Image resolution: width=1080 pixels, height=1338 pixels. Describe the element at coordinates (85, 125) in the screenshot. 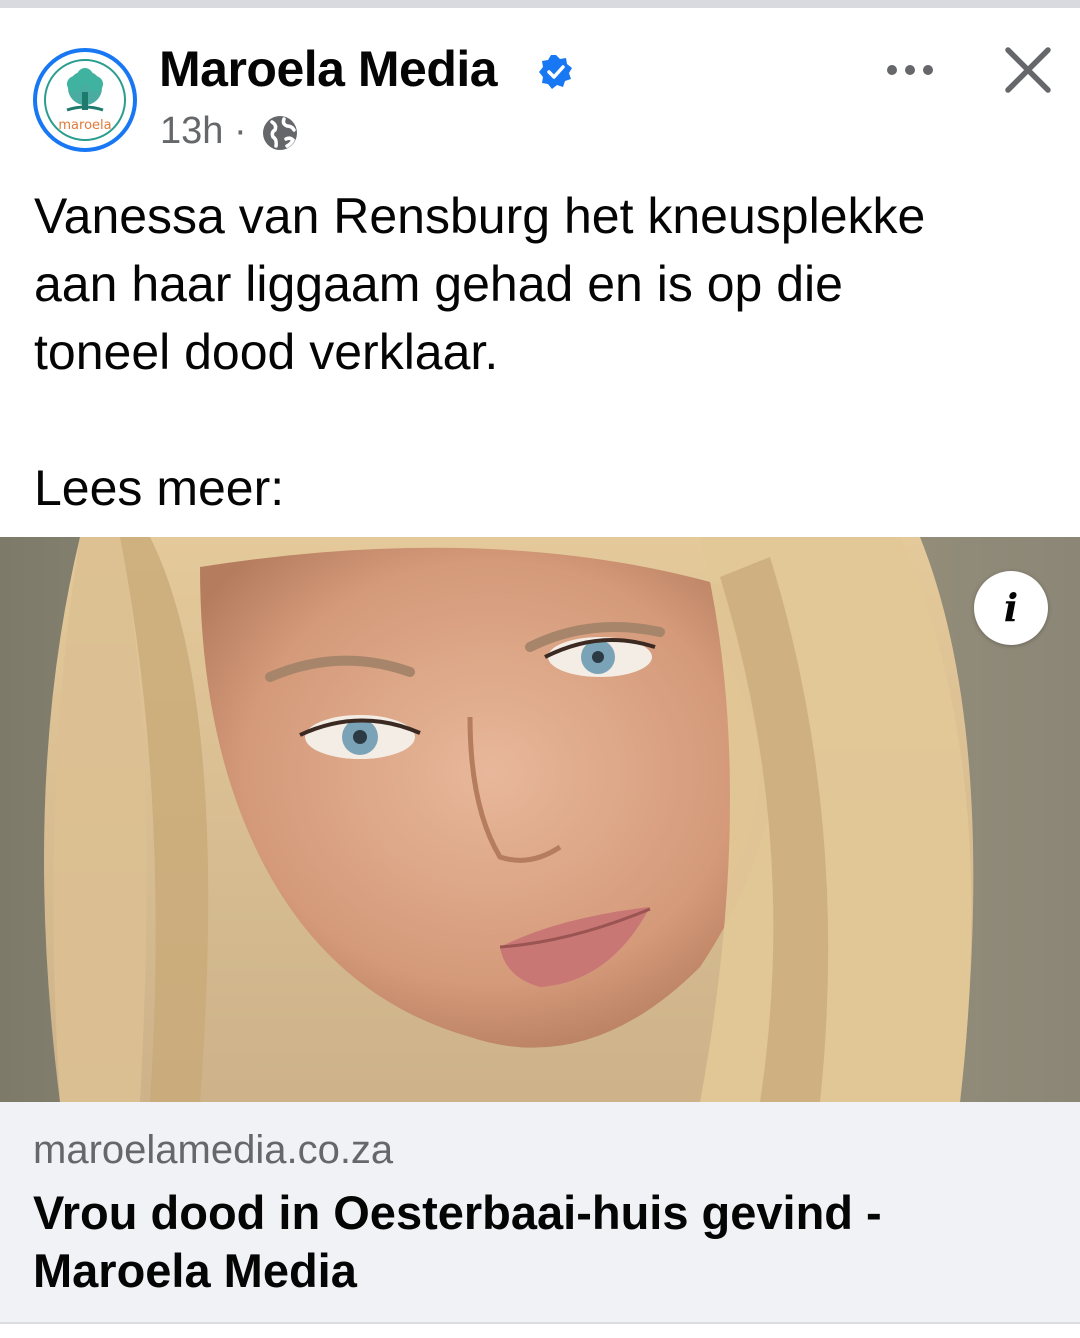

I see `avatar-logo-text: maroela` at that location.